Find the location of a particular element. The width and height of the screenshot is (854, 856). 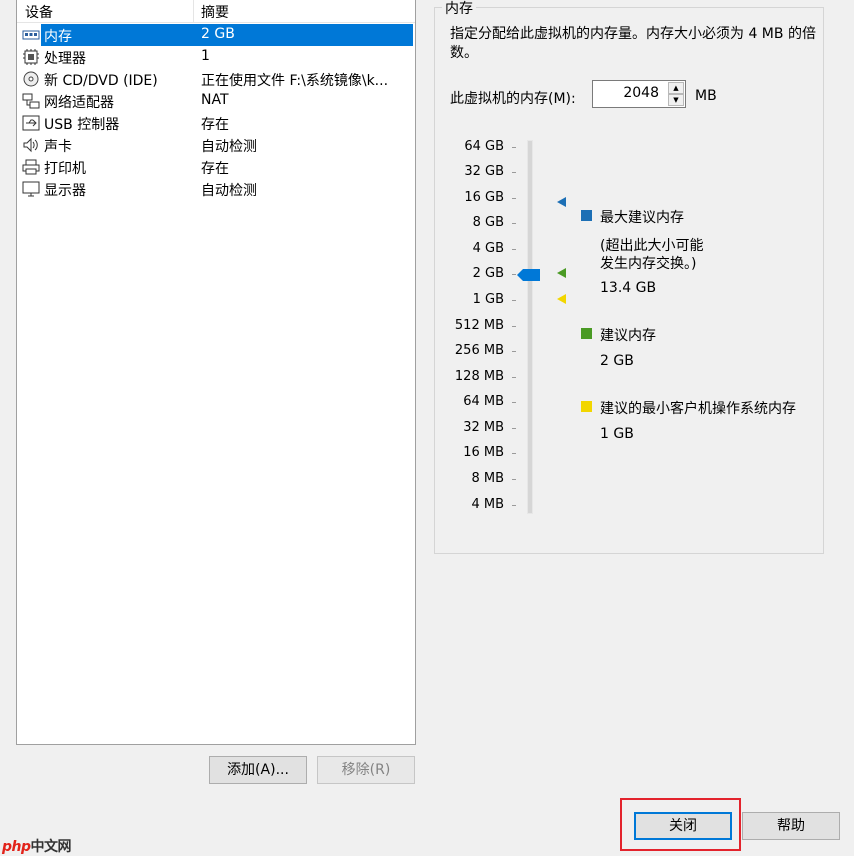

max-recommended-note-1: (超出此大小可能 is located at coordinates (652, 246).